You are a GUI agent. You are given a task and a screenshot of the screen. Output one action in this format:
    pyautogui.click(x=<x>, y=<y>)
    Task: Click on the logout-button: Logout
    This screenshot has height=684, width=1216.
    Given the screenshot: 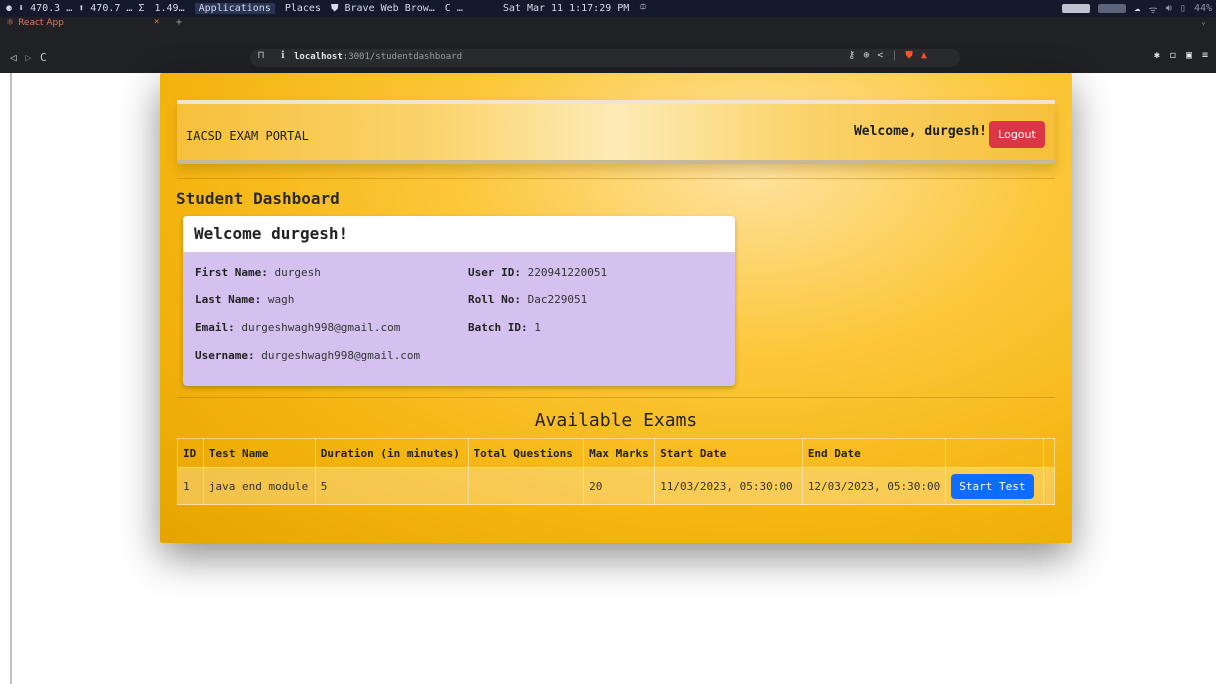 What is the action you would take?
    pyautogui.click(x=1017, y=134)
    